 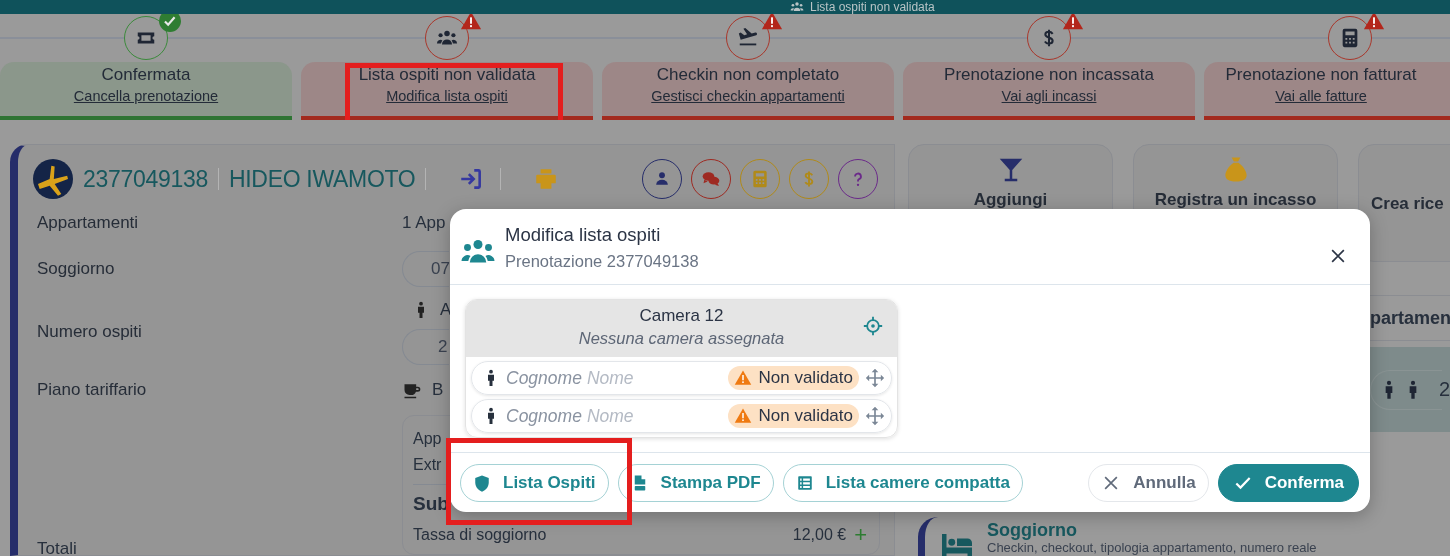 What do you see at coordinates (1444, 389) in the screenshot?
I see `occupancy-count: 2` at bounding box center [1444, 389].